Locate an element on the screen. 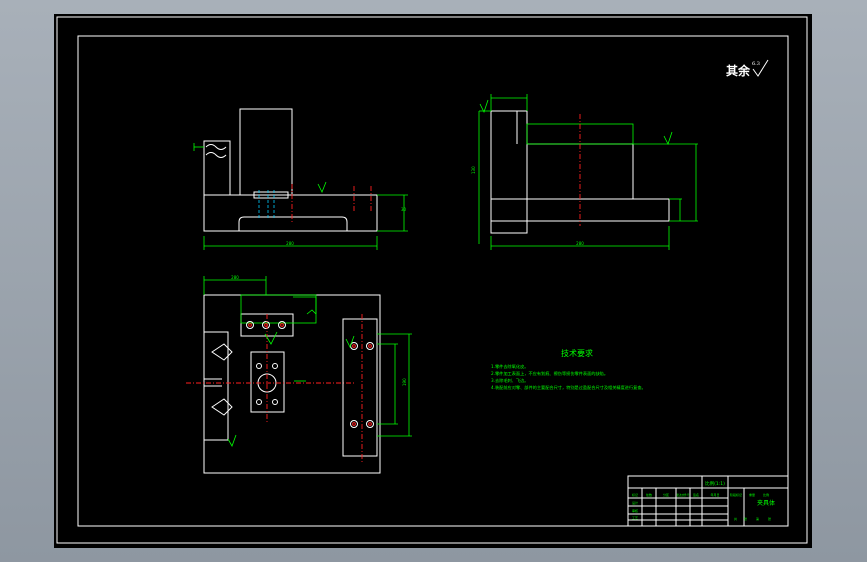 Image resolution: width=867 pixels, height=562 pixels. tb-label-stage: 阶段标记 is located at coordinates (736, 494).